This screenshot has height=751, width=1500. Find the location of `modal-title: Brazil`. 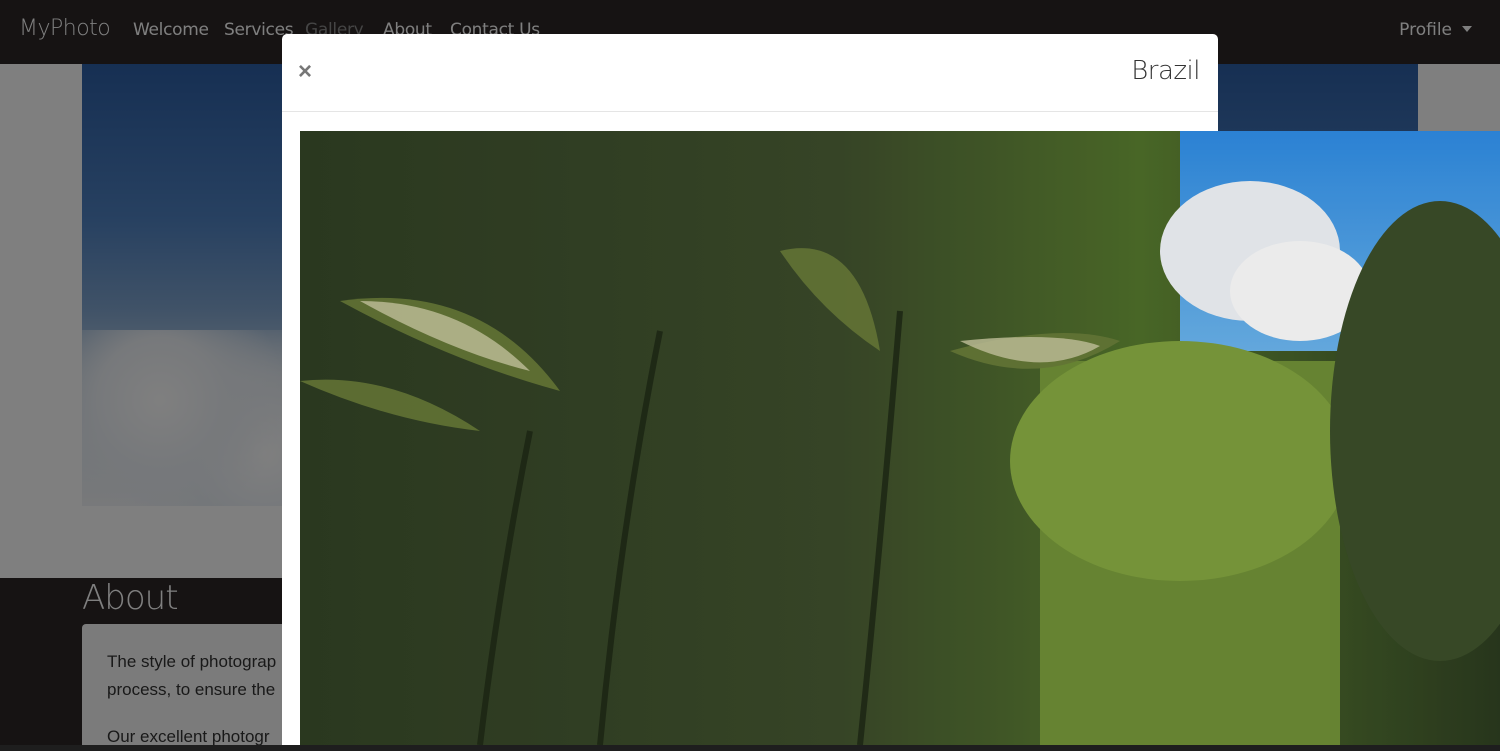

modal-title: Brazil is located at coordinates (1165, 71).